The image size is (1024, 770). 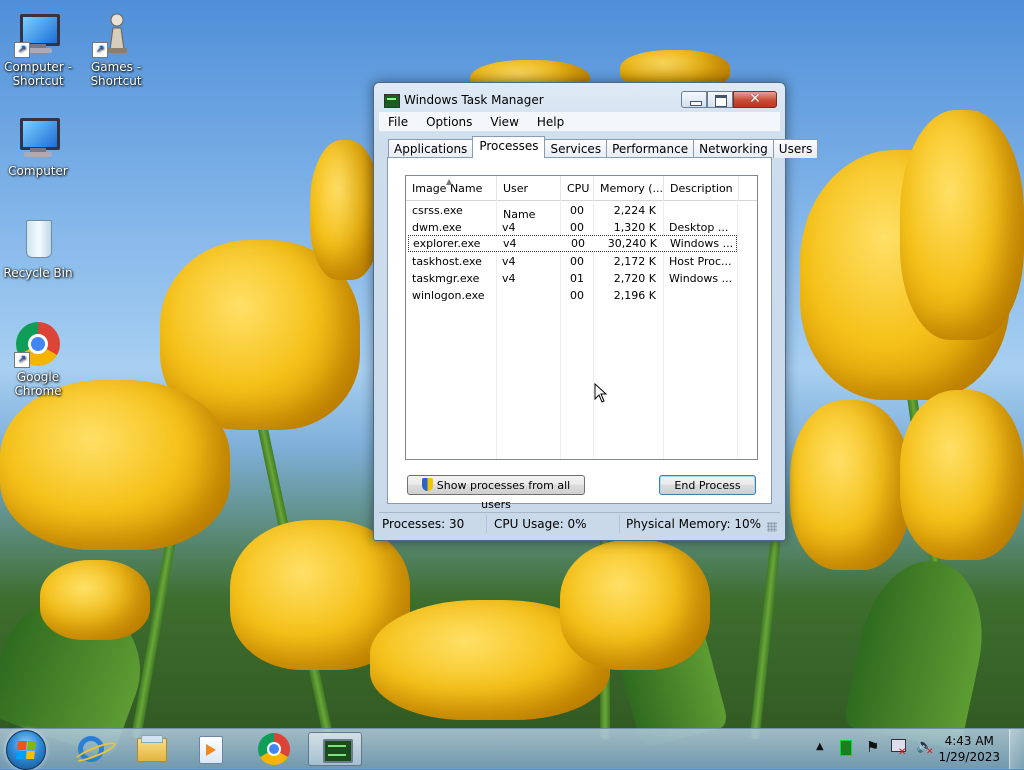 I want to click on menu-options: Options, so click(x=449, y=122).